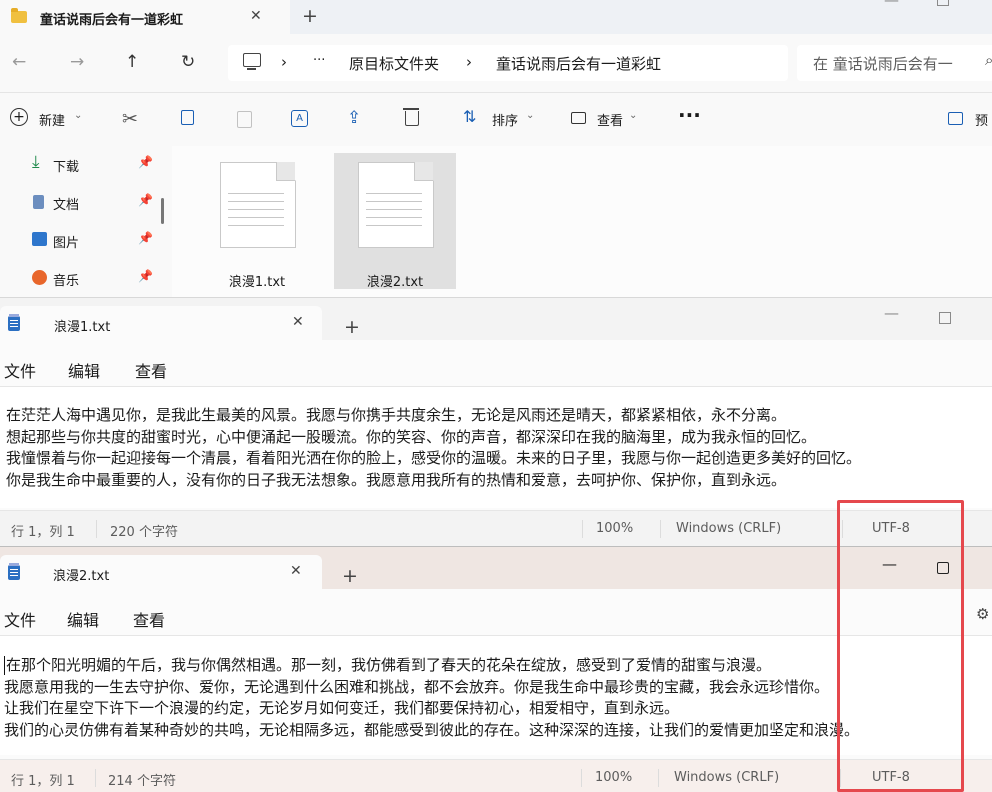 This screenshot has width=992, height=792. I want to click on zoom-level: 100%, so click(614, 777).